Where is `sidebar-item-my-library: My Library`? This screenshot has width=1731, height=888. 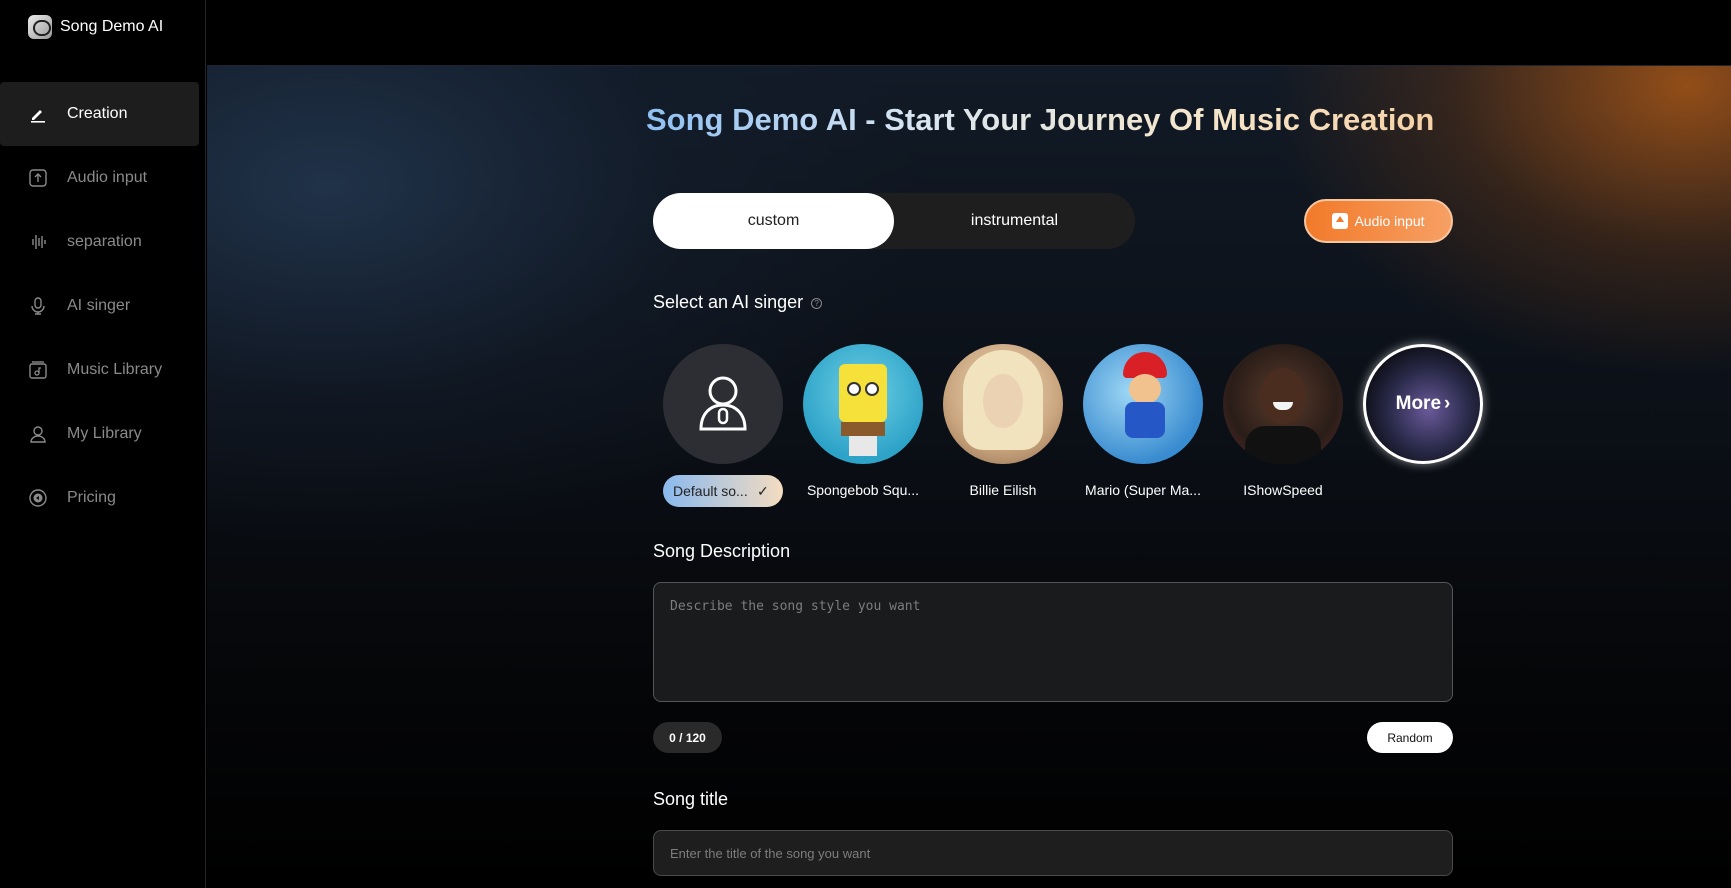 sidebar-item-my-library: My Library is located at coordinates (103, 434).